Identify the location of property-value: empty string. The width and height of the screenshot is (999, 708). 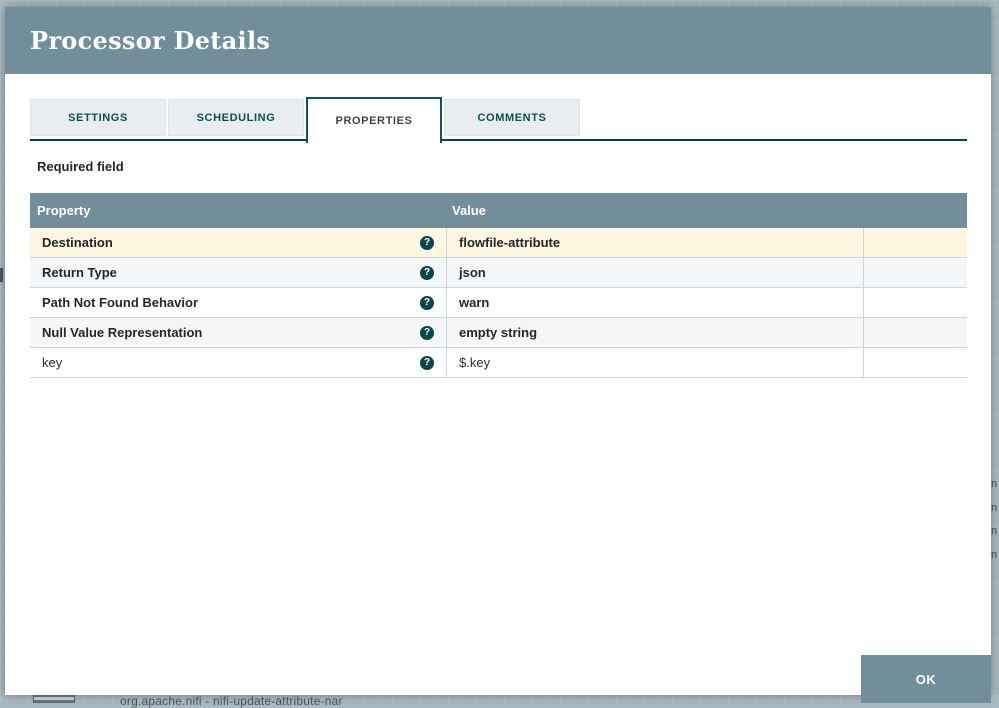
(655, 332).